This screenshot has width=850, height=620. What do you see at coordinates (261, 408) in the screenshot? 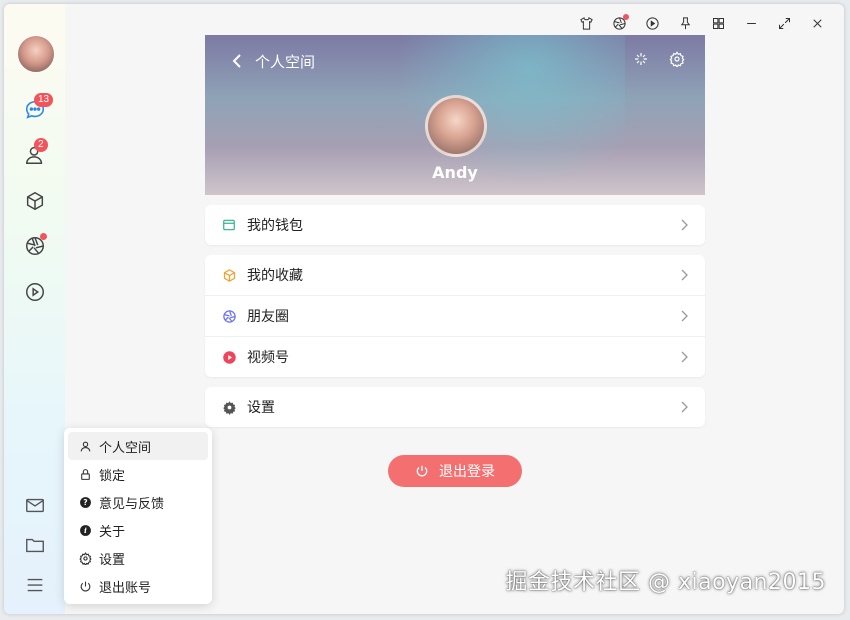
I see `settings-label: 设置` at bounding box center [261, 408].